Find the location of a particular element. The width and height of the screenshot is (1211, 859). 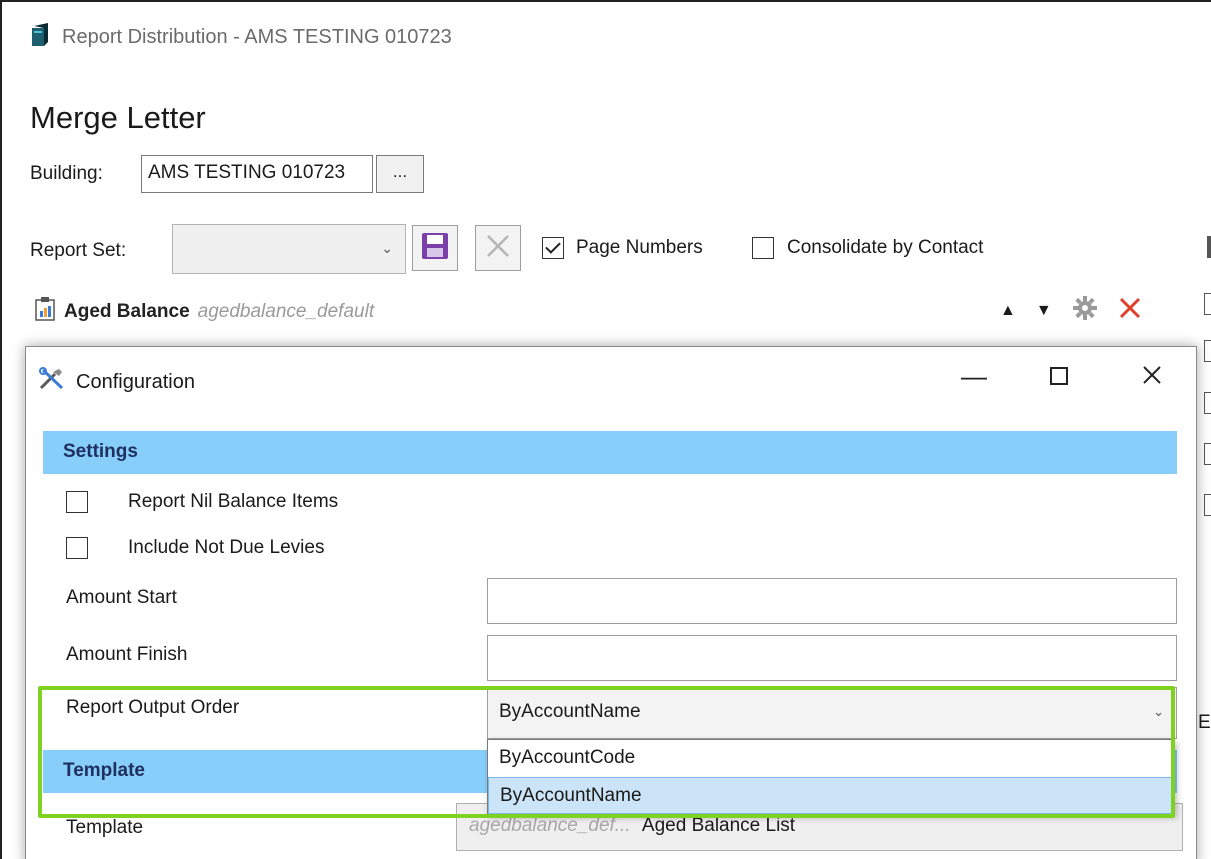

amount-start-label: Amount Start is located at coordinates (121, 597).